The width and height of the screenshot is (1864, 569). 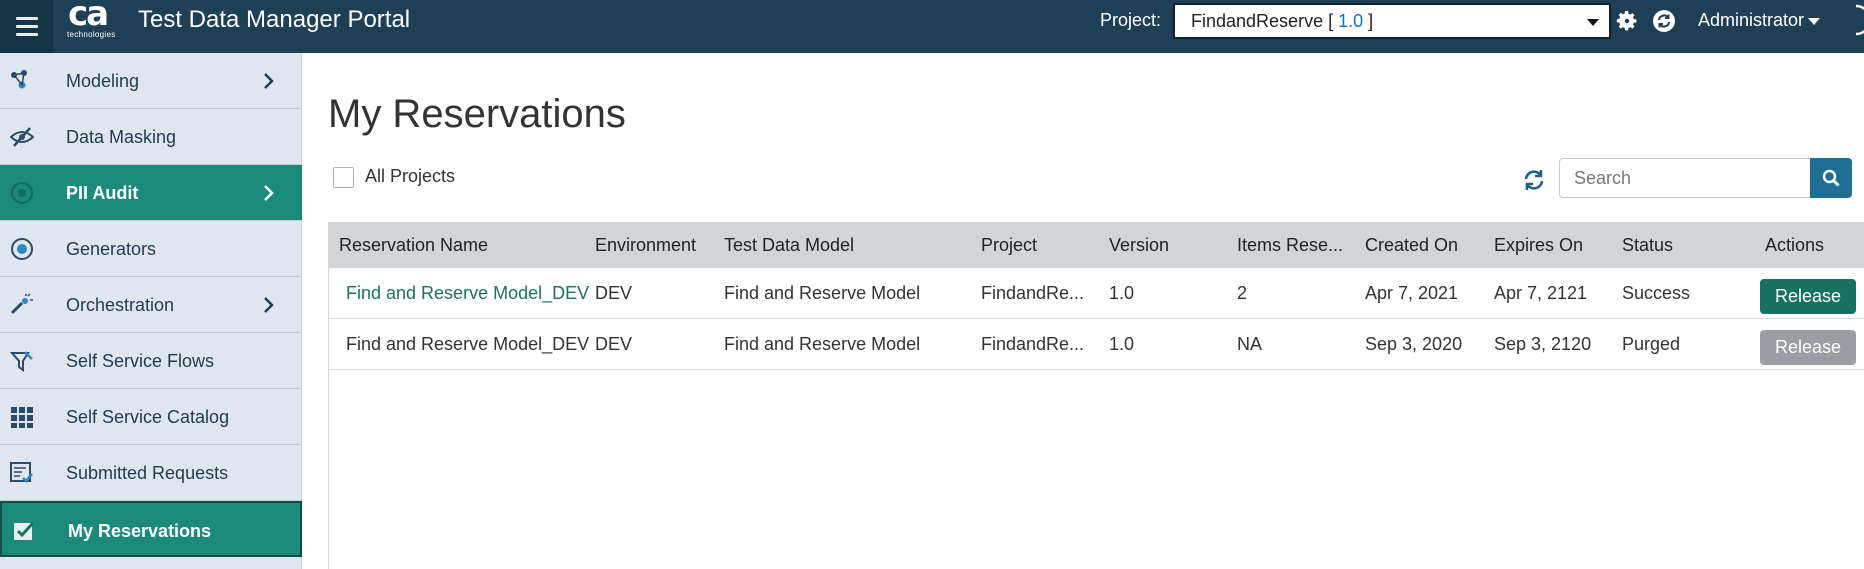 What do you see at coordinates (413, 245) in the screenshot?
I see `column-header: Reservation Name` at bounding box center [413, 245].